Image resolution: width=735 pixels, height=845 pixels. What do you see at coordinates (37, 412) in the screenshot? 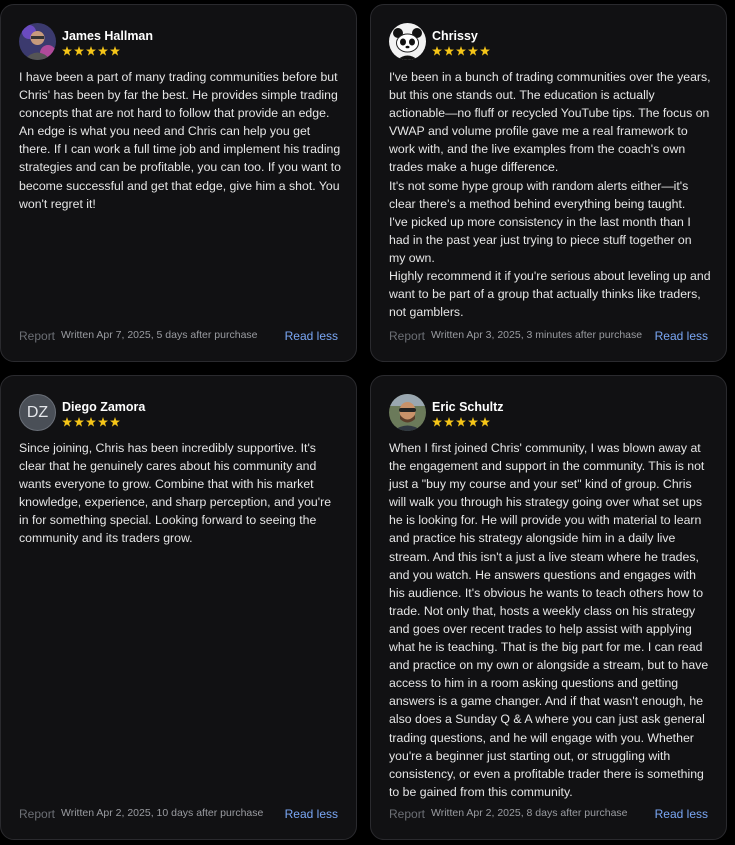
I see `avatar-initials: DZ` at bounding box center [37, 412].